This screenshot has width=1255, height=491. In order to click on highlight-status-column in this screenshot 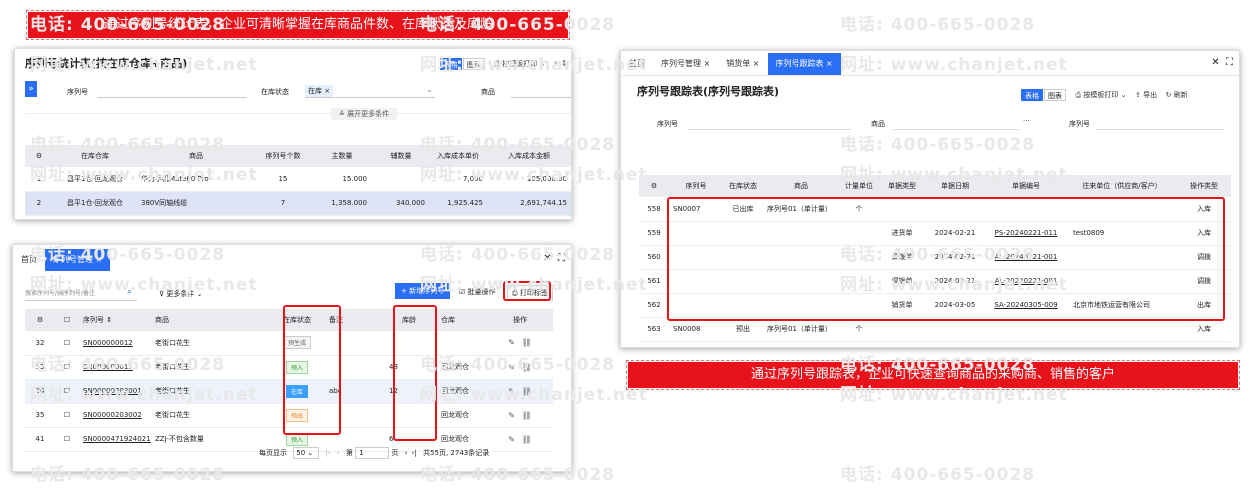, I will do `click(312, 370)`.